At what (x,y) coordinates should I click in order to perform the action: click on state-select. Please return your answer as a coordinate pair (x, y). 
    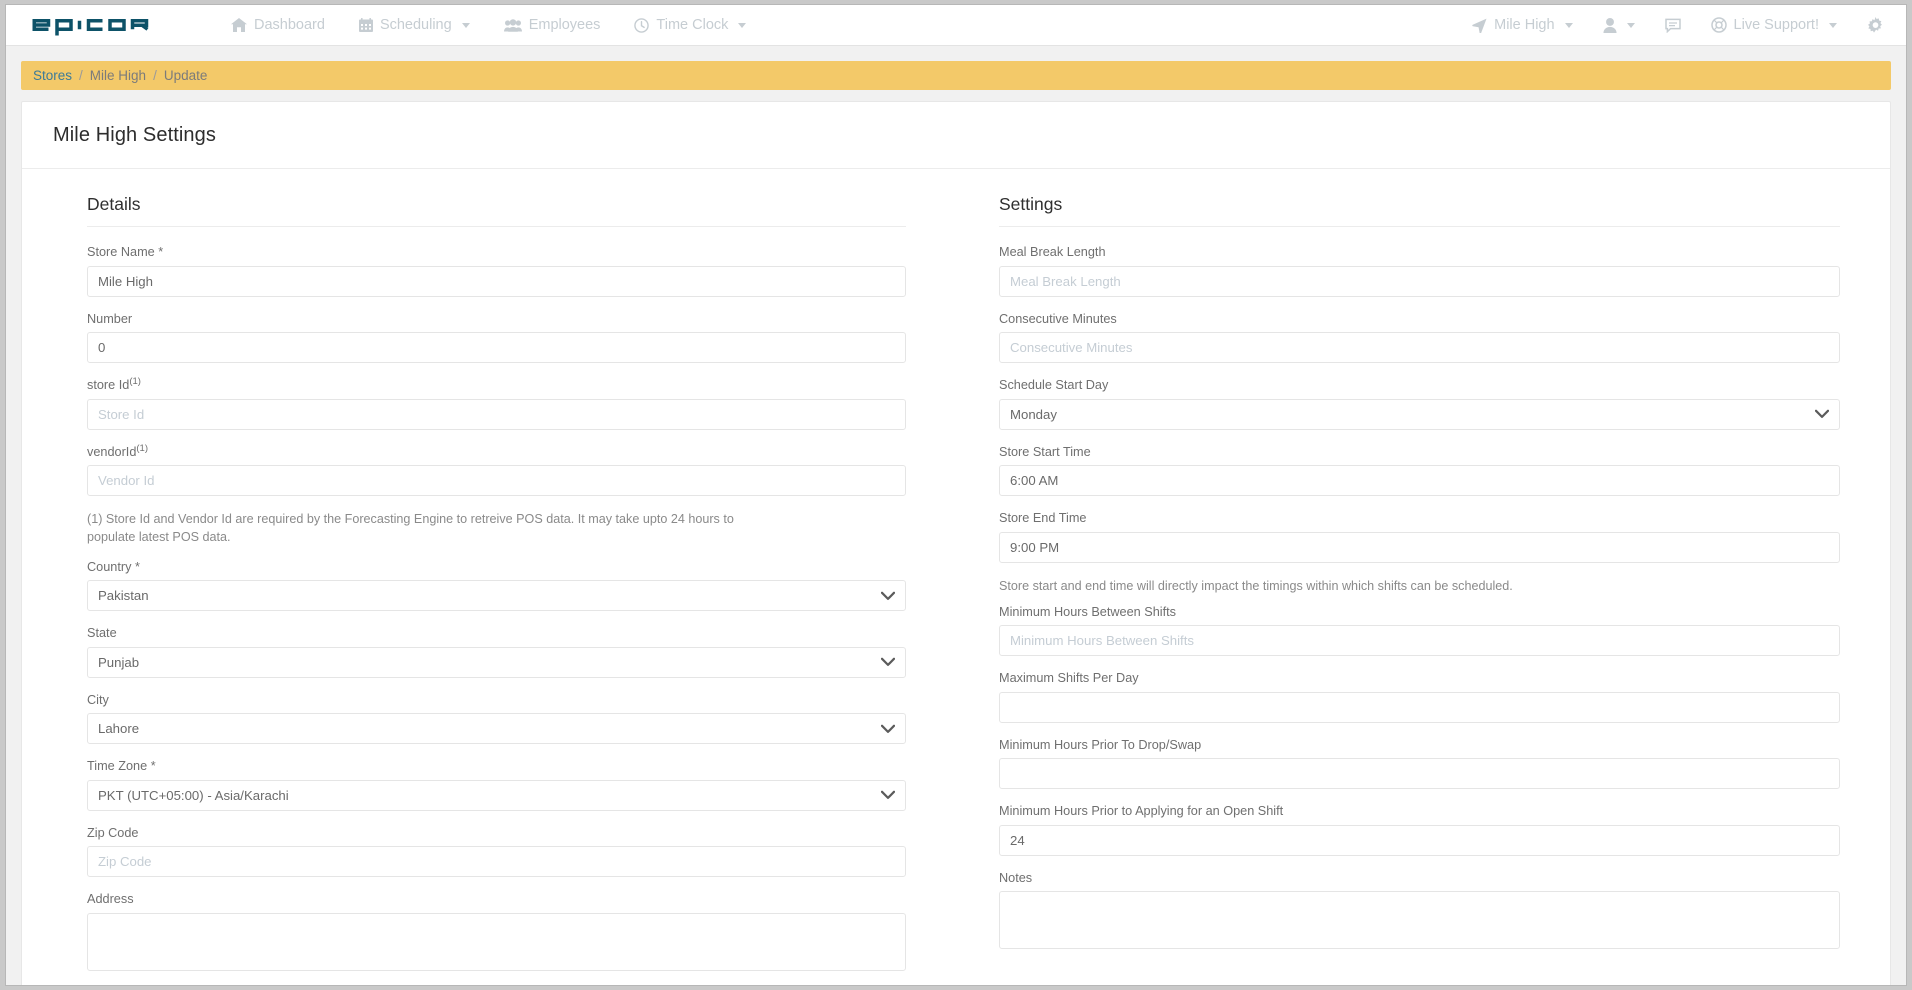
    Looking at the image, I should click on (496, 662).